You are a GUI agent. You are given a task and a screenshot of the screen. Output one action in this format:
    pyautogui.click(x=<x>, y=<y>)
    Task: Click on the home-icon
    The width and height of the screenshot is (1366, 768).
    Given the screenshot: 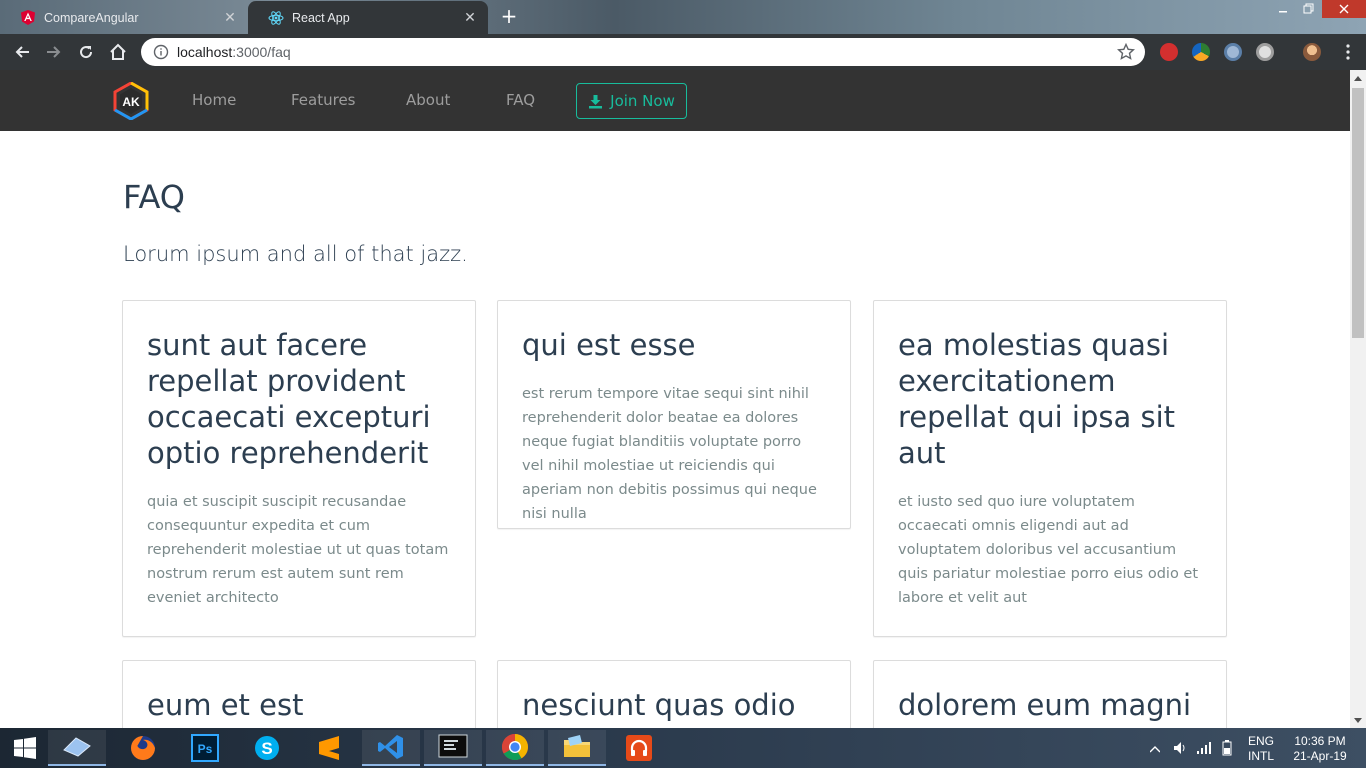 What is the action you would take?
    pyautogui.click(x=118, y=52)
    